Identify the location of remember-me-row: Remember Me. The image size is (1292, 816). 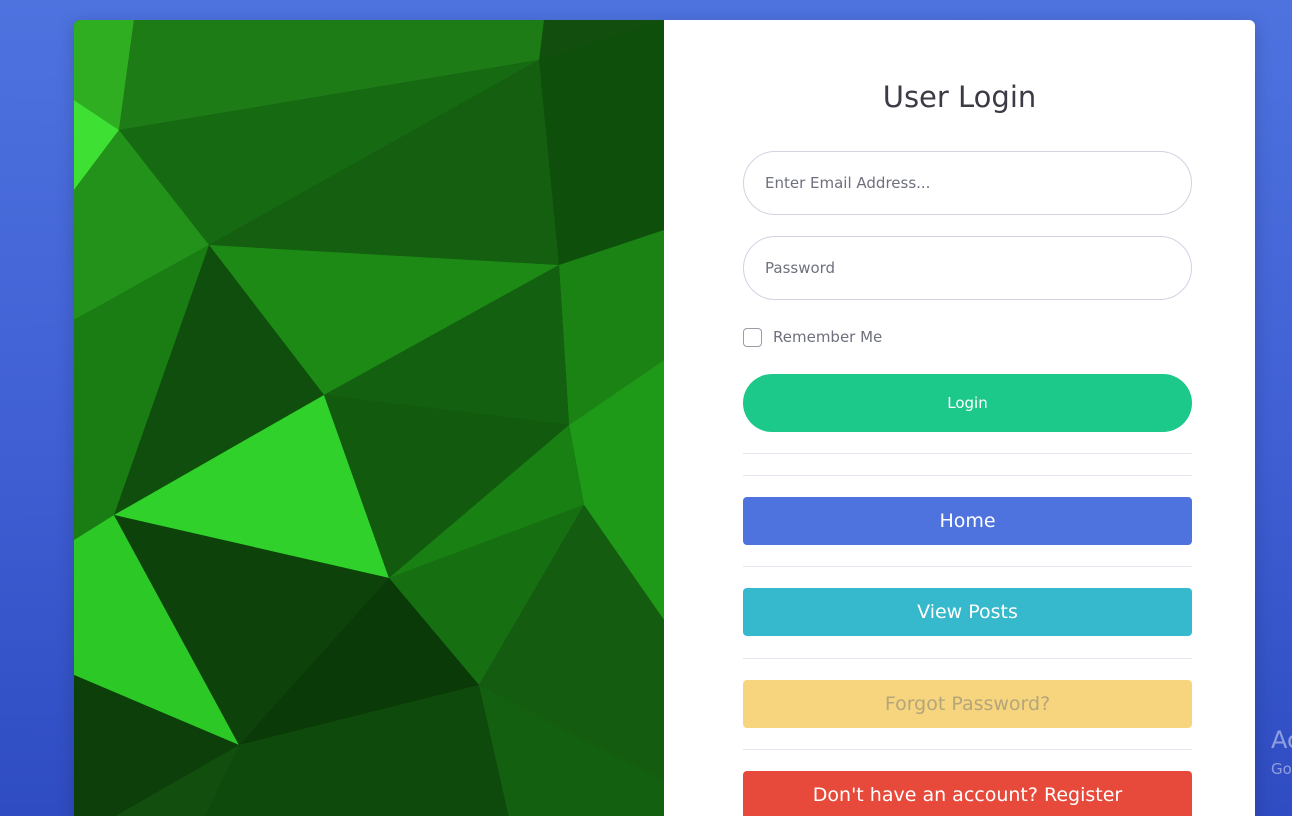
(812, 337).